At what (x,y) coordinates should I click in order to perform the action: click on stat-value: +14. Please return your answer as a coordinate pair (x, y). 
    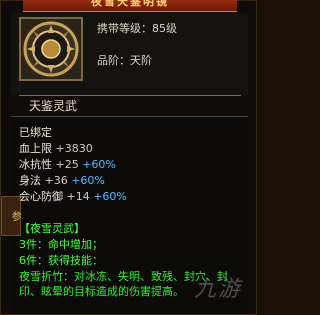
    Looking at the image, I should click on (78, 196).